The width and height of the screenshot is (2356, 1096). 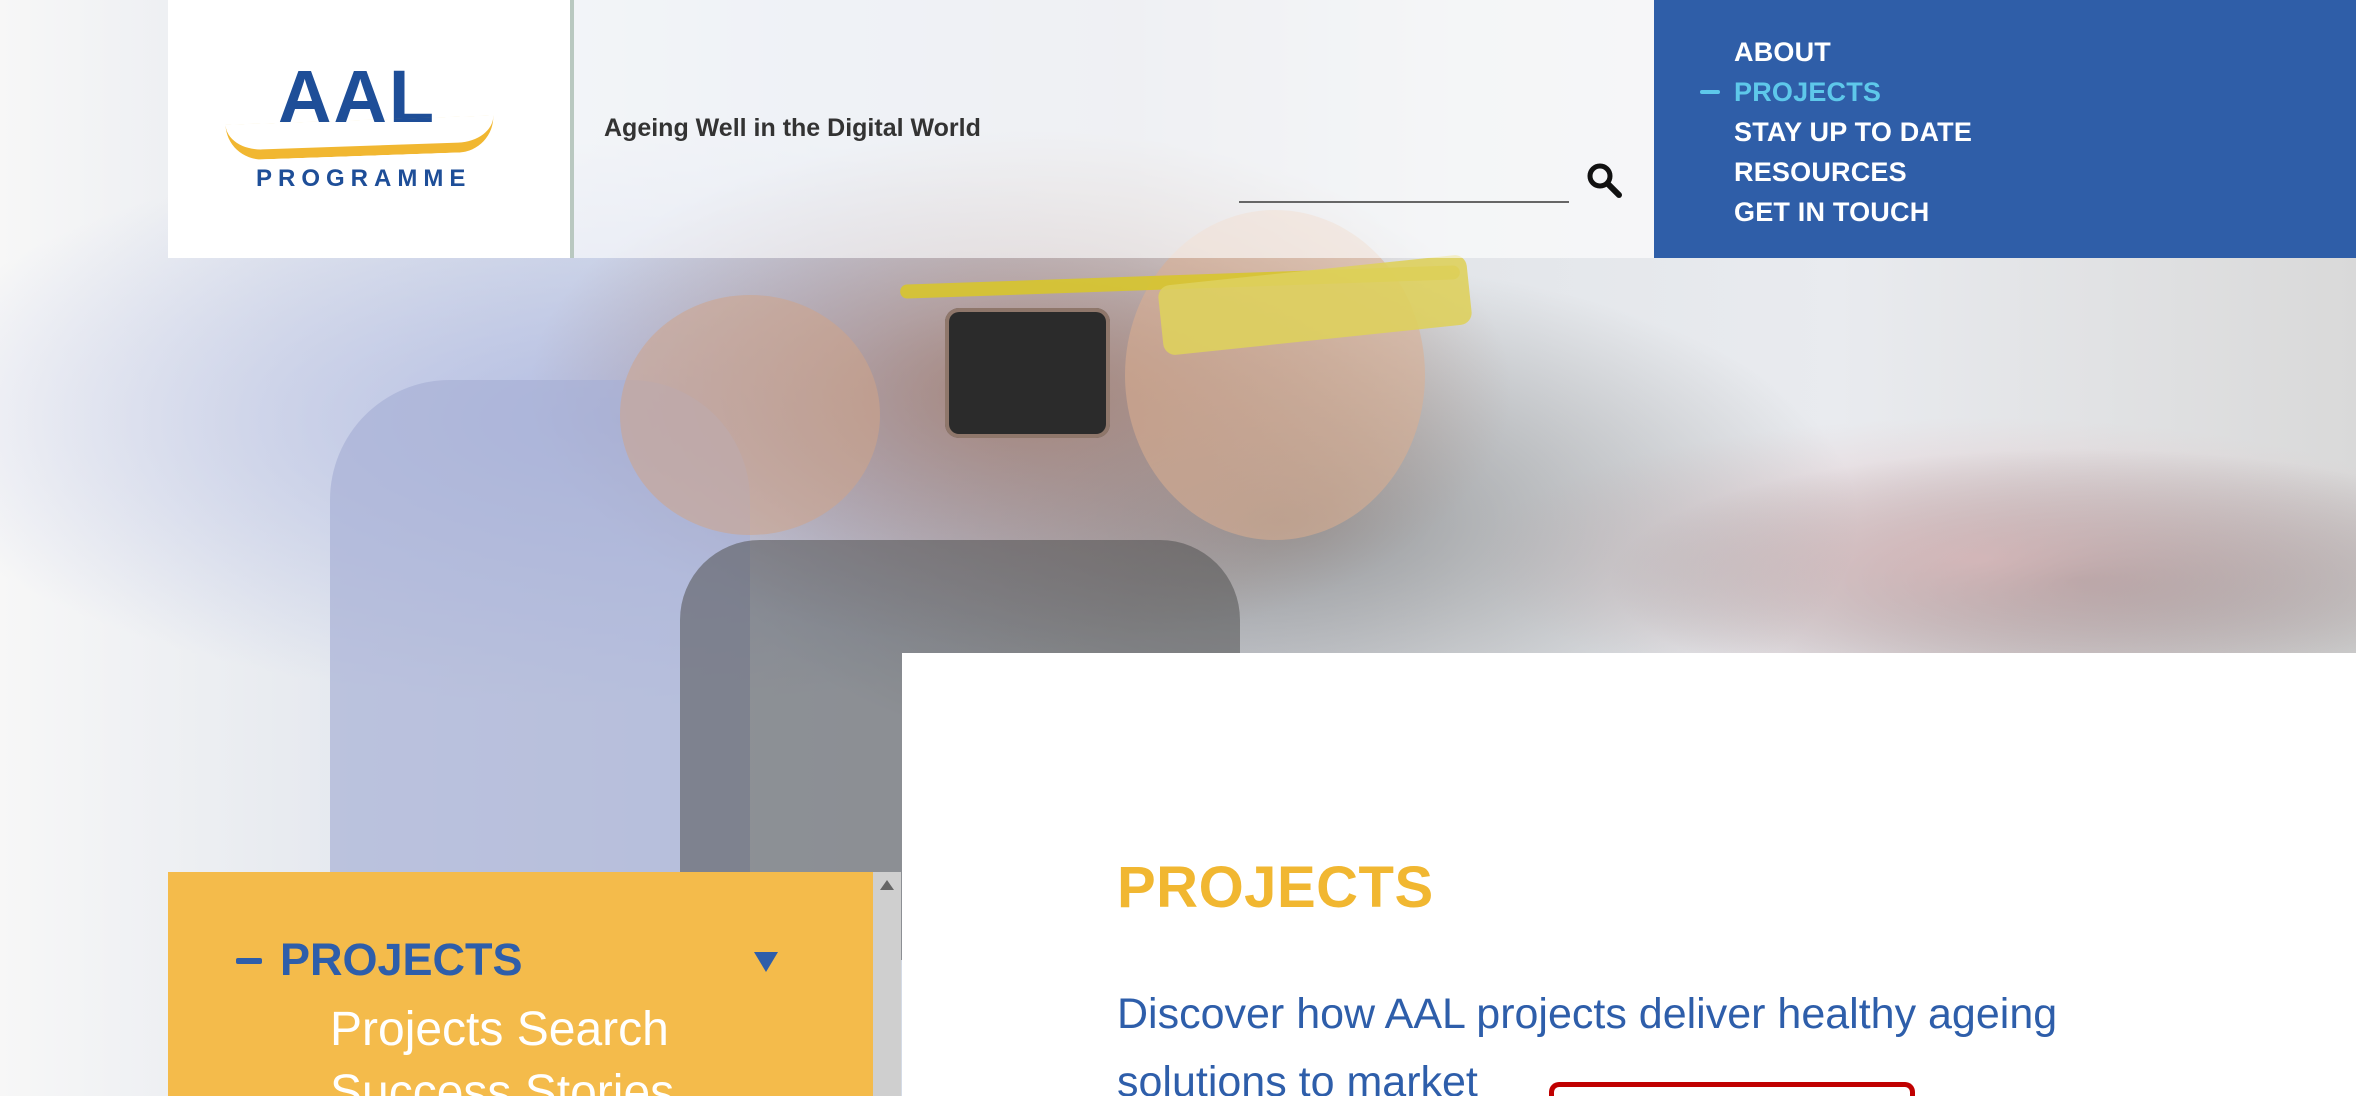 I want to click on highlight-box, so click(x=1732, y=1089).